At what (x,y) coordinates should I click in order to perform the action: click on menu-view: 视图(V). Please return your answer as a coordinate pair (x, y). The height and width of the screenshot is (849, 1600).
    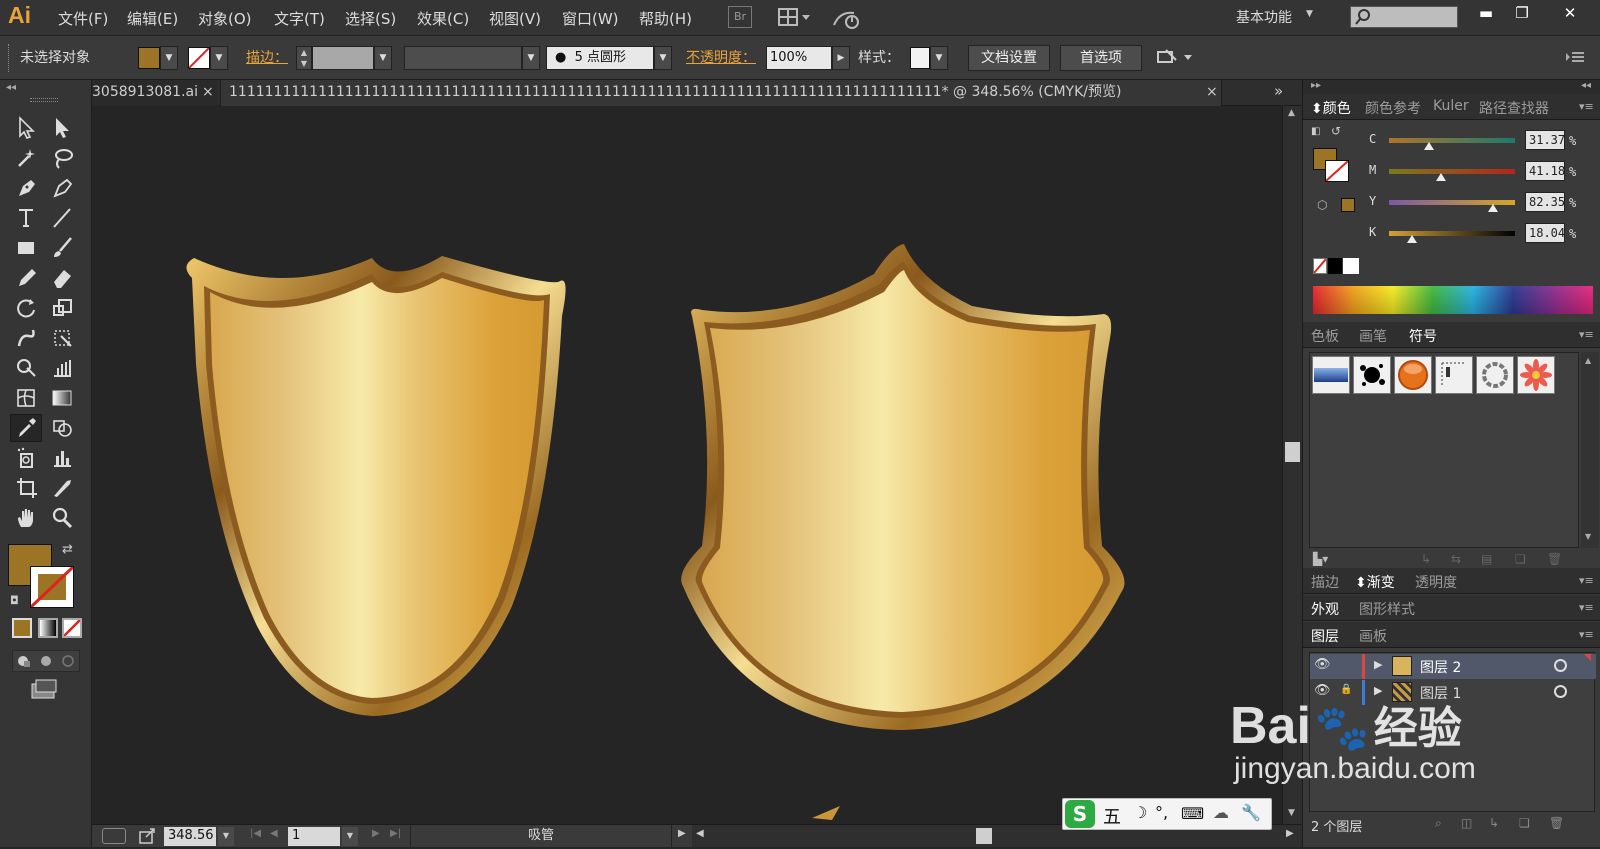
    Looking at the image, I should click on (515, 18).